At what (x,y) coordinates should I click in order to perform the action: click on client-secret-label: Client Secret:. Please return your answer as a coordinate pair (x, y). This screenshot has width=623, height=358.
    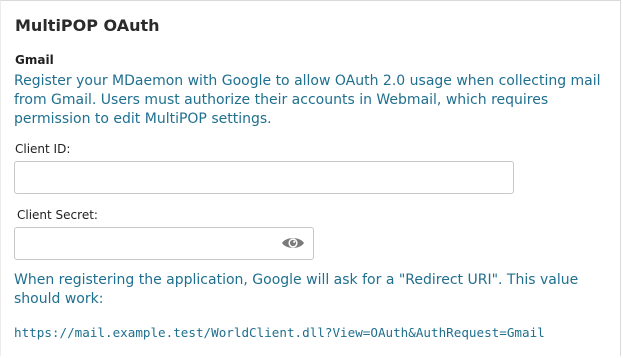
    Looking at the image, I should click on (57, 215).